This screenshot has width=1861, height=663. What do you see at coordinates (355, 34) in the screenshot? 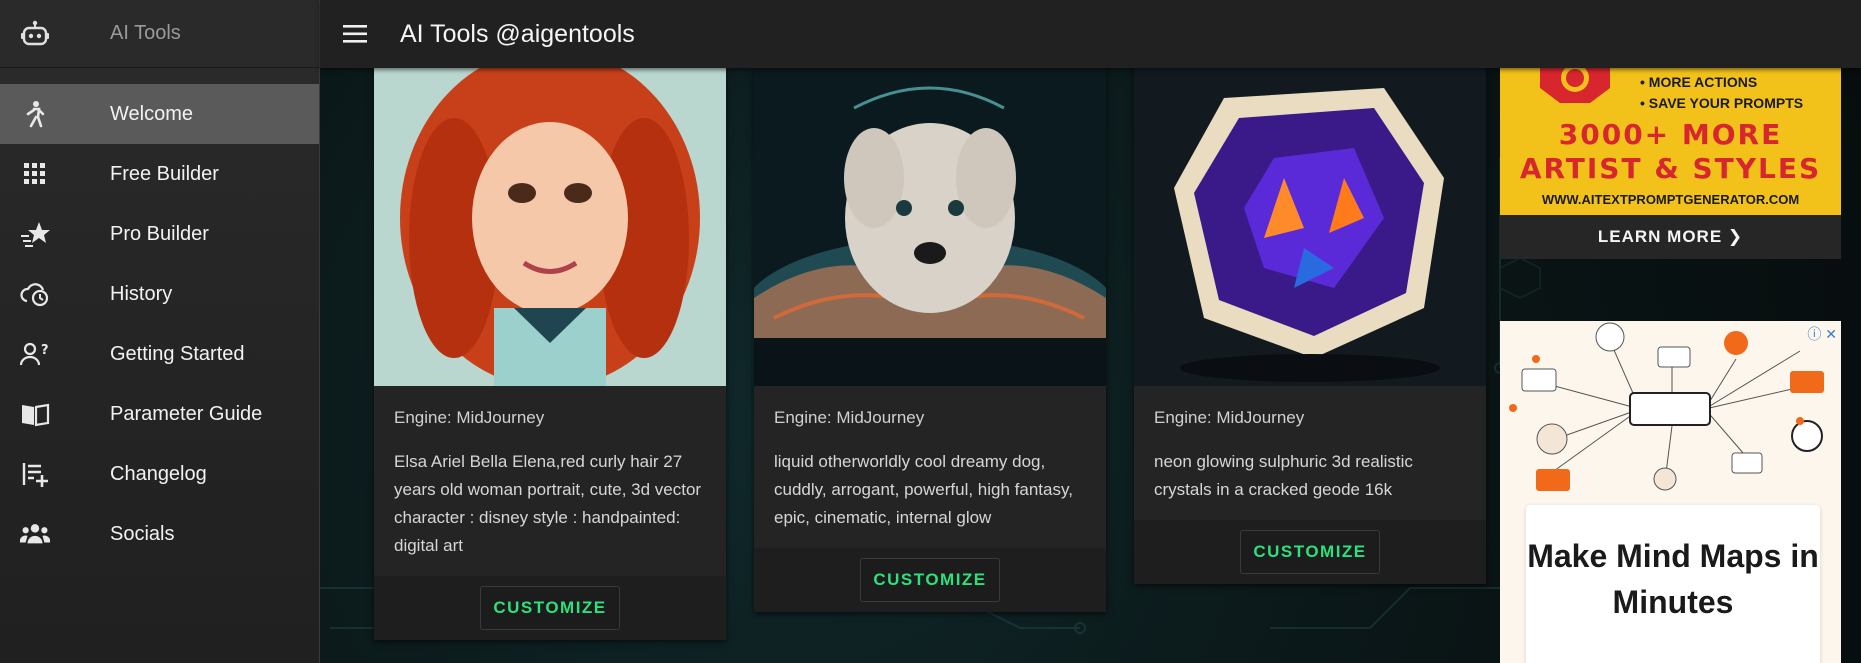
I see `hamburger-icon` at bounding box center [355, 34].